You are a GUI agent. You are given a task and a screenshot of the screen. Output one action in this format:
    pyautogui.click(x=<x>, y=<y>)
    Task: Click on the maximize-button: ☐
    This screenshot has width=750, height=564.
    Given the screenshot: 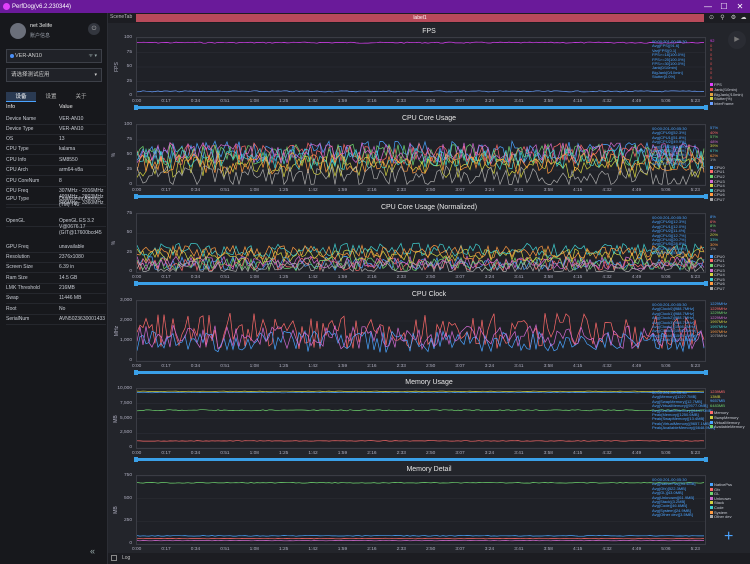 What is the action you would take?
    pyautogui.click(x=724, y=6)
    